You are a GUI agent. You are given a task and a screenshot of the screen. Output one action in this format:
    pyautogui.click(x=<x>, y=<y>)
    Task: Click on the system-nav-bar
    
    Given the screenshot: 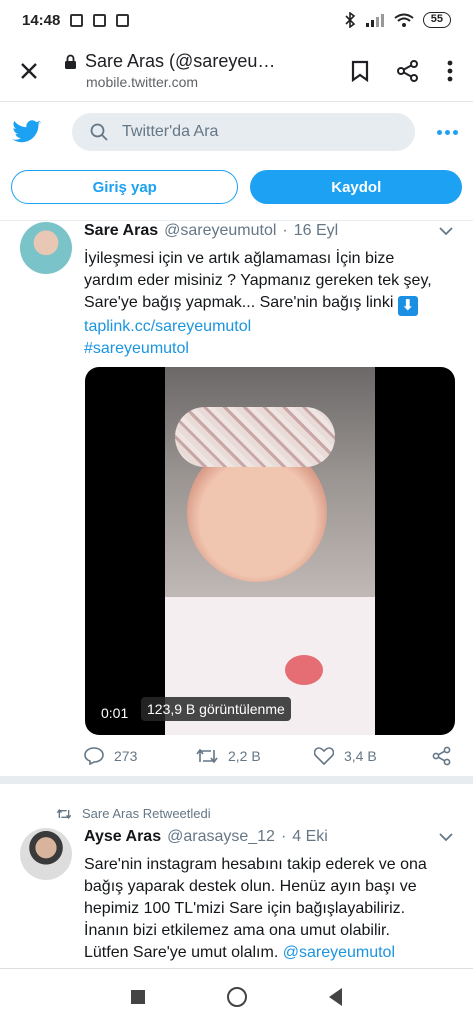 What is the action you would take?
    pyautogui.click(x=236, y=996)
    